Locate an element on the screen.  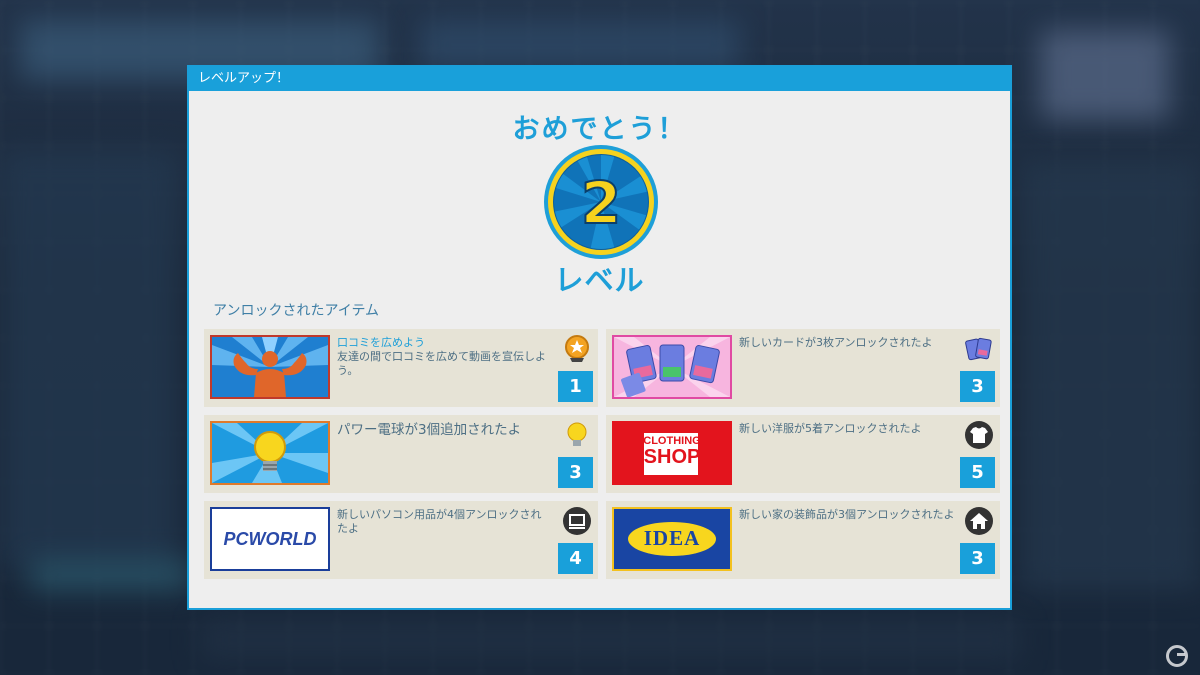
house-icon is located at coordinates (979, 521).